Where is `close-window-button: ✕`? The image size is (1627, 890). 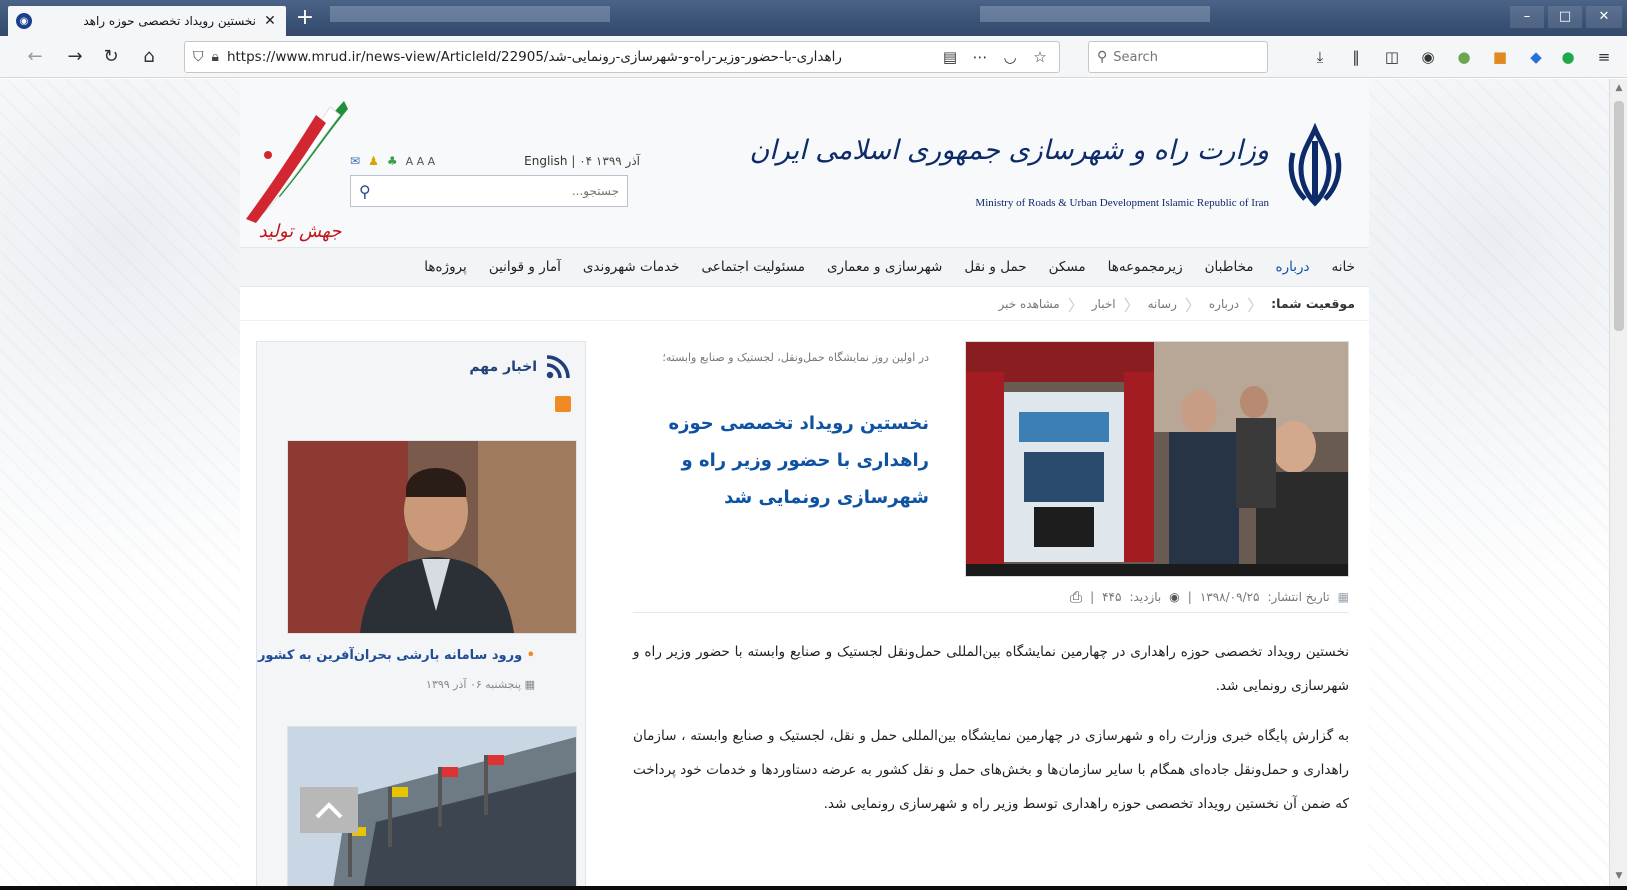
close-window-button: ✕ is located at coordinates (1604, 17).